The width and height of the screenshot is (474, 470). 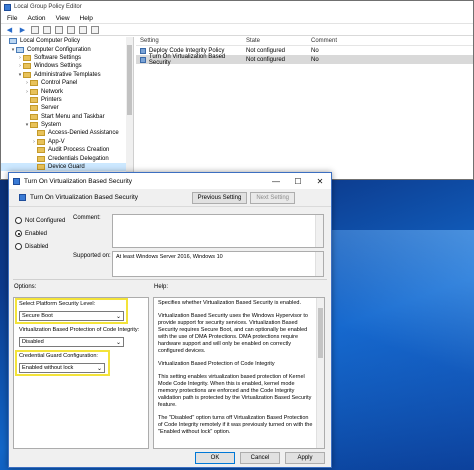 I want to click on tree-item: ▾ Administrative Templates, so click(x=67, y=75).